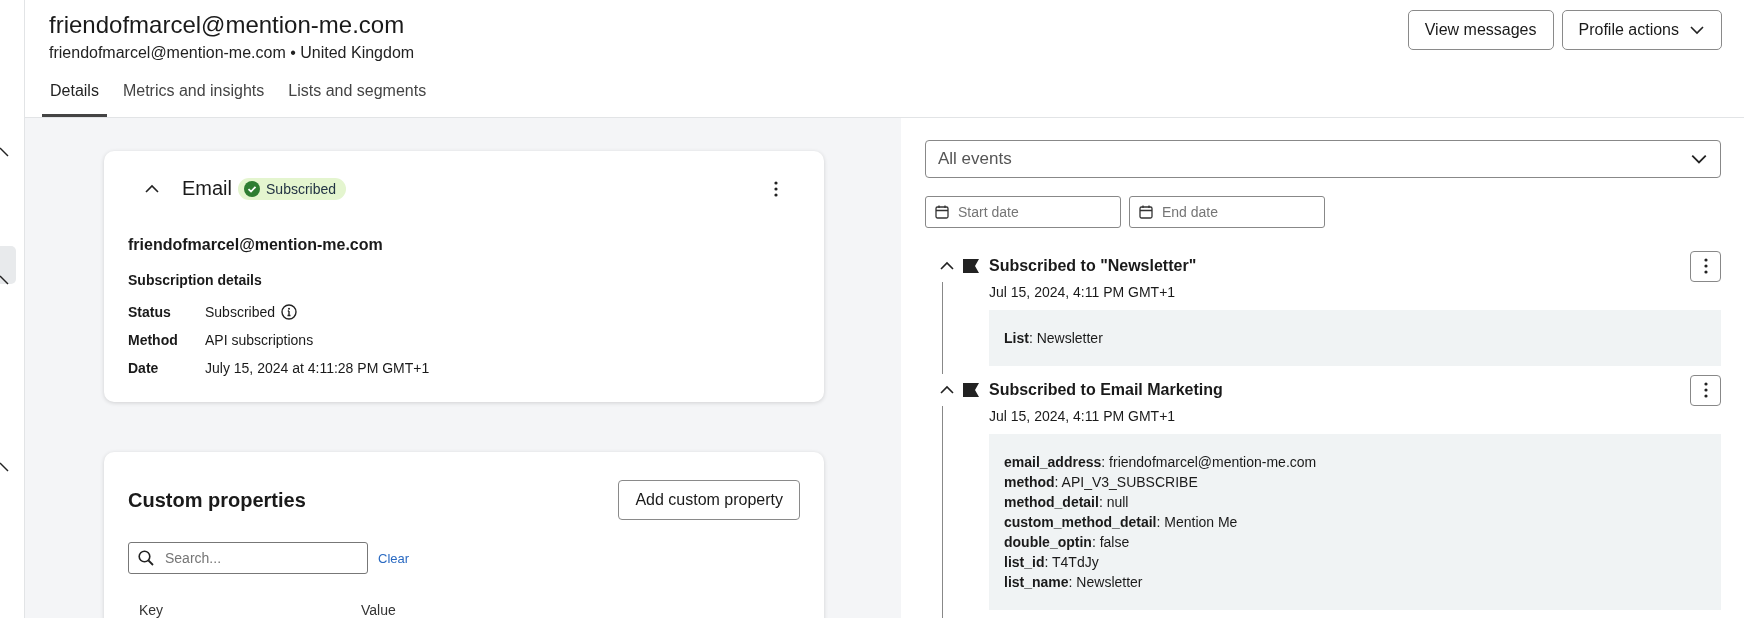  What do you see at coordinates (1227, 212) in the screenshot?
I see `end-date-field: End date` at bounding box center [1227, 212].